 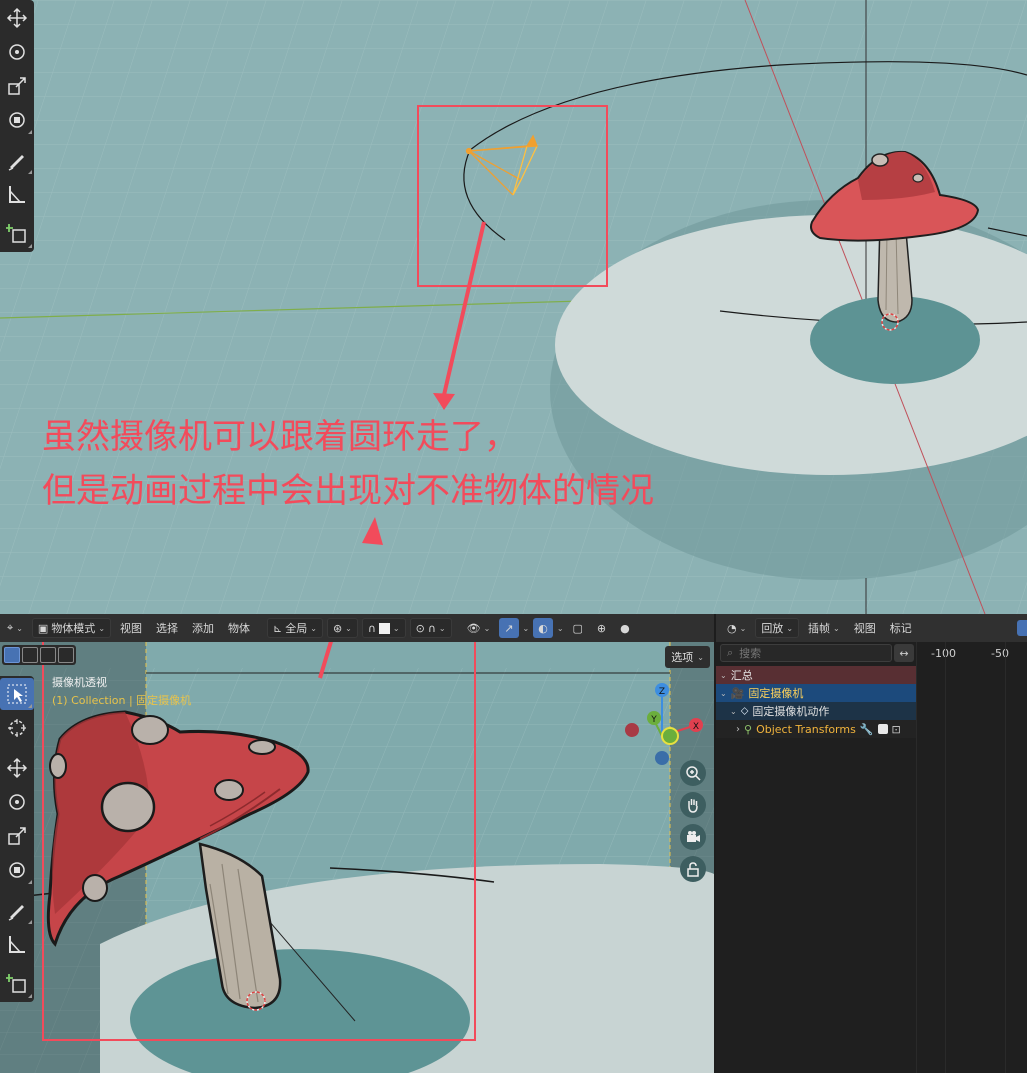 What do you see at coordinates (693, 773) in the screenshot?
I see `zoom-button` at bounding box center [693, 773].